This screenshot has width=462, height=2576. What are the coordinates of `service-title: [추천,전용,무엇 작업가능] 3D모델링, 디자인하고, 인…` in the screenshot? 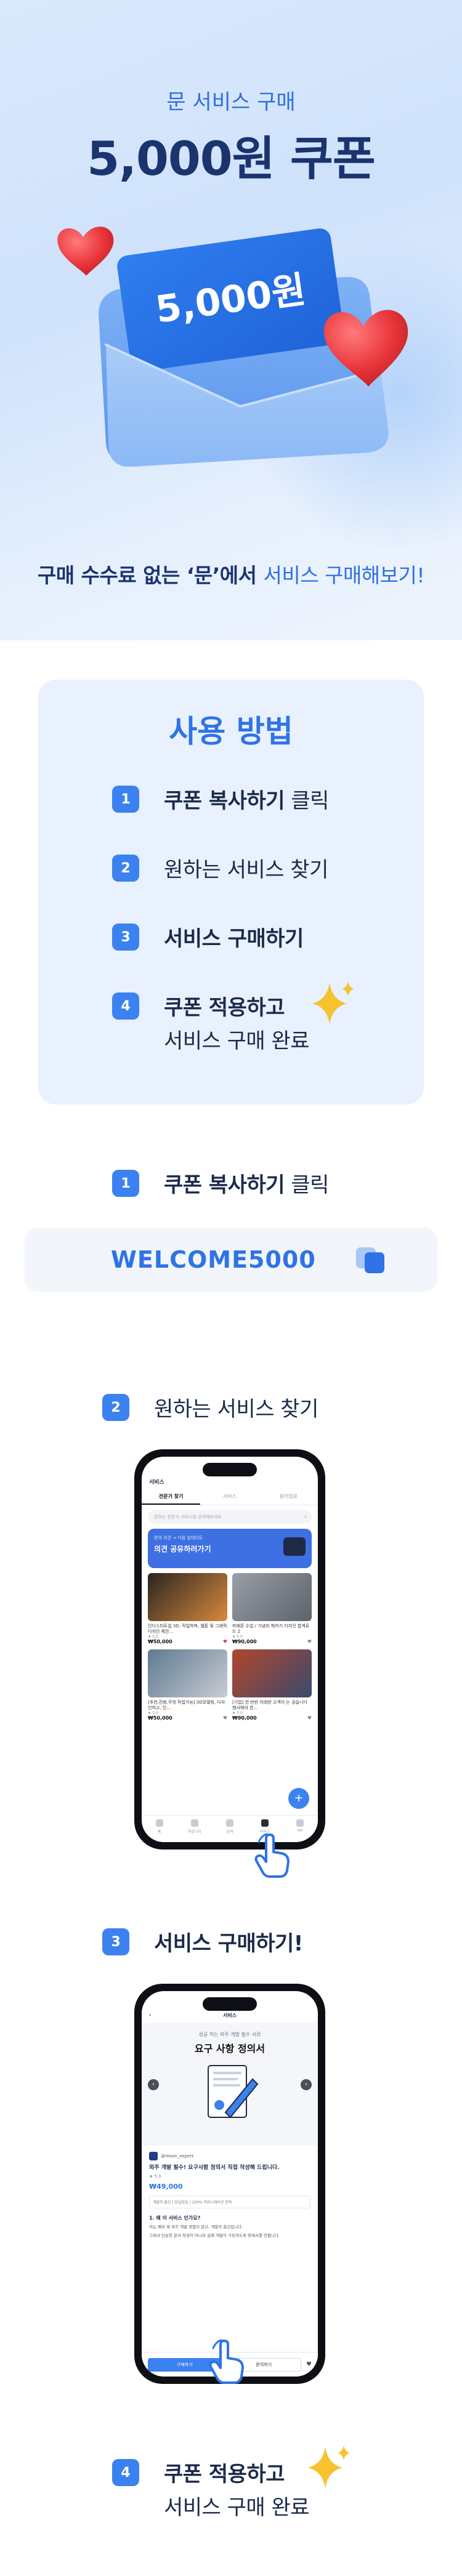 It's located at (186, 1705).